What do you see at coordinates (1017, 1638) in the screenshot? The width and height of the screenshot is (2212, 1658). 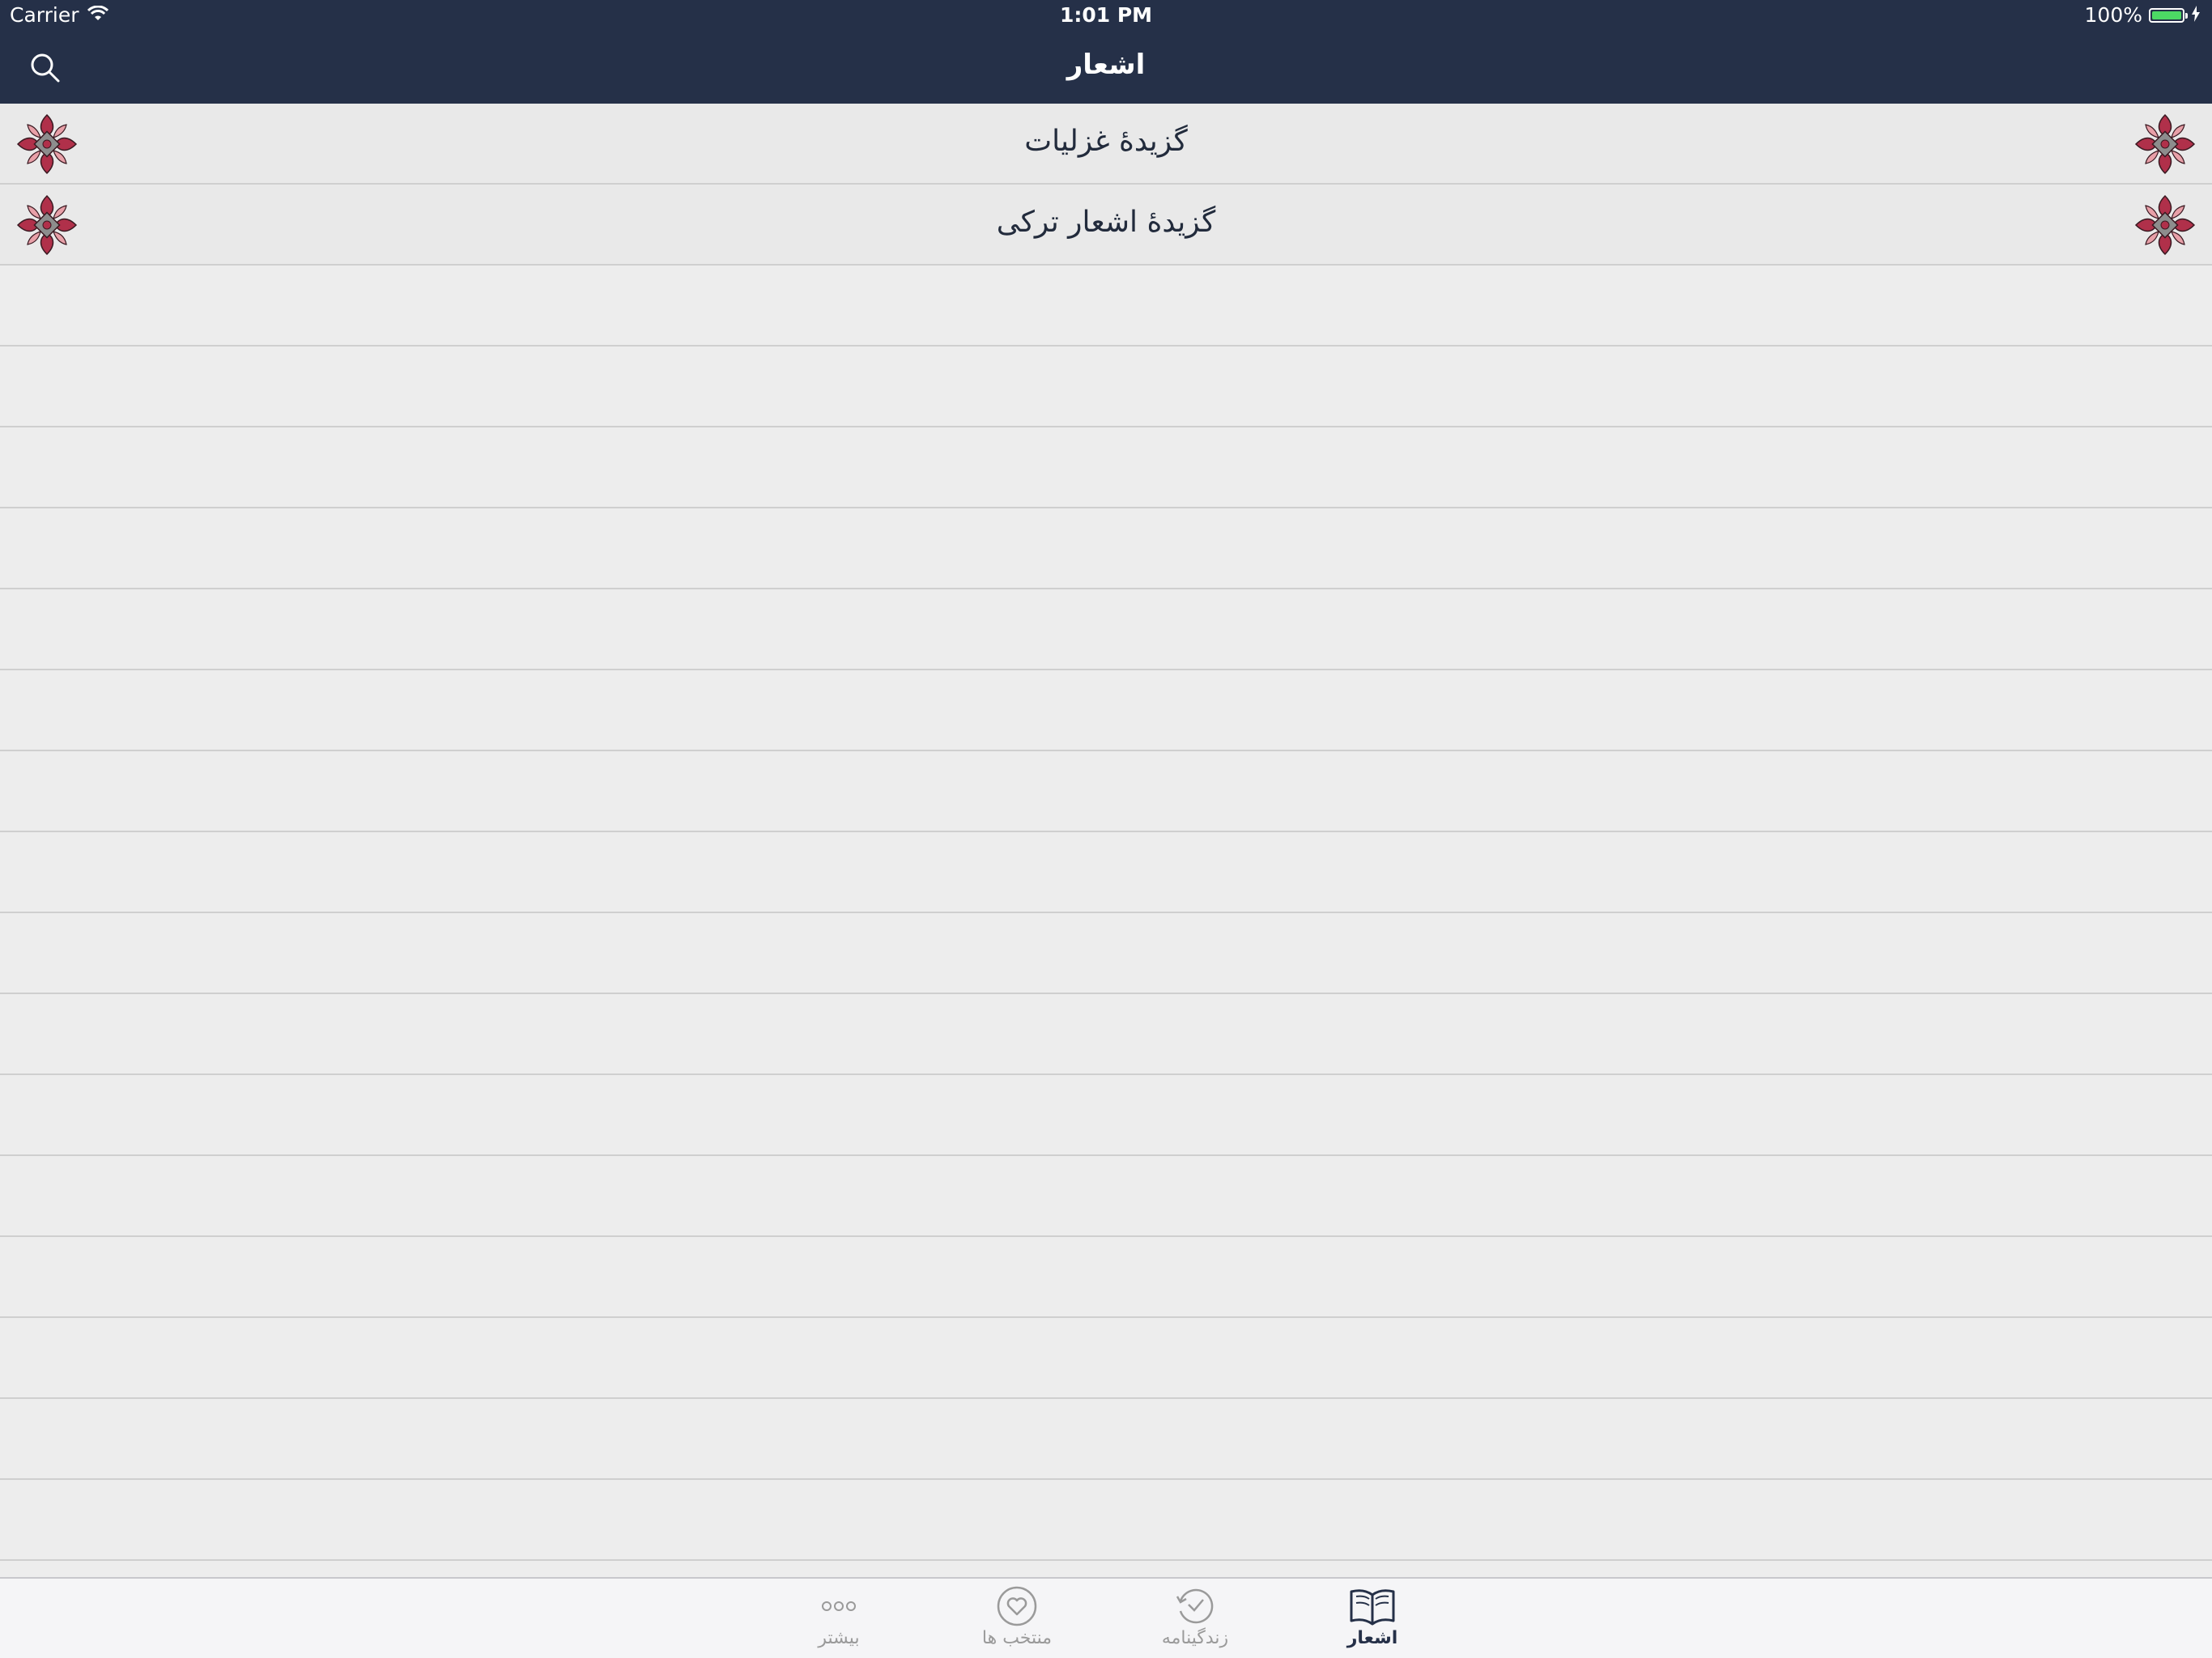 I see `tab-label: منتخب ها` at bounding box center [1017, 1638].